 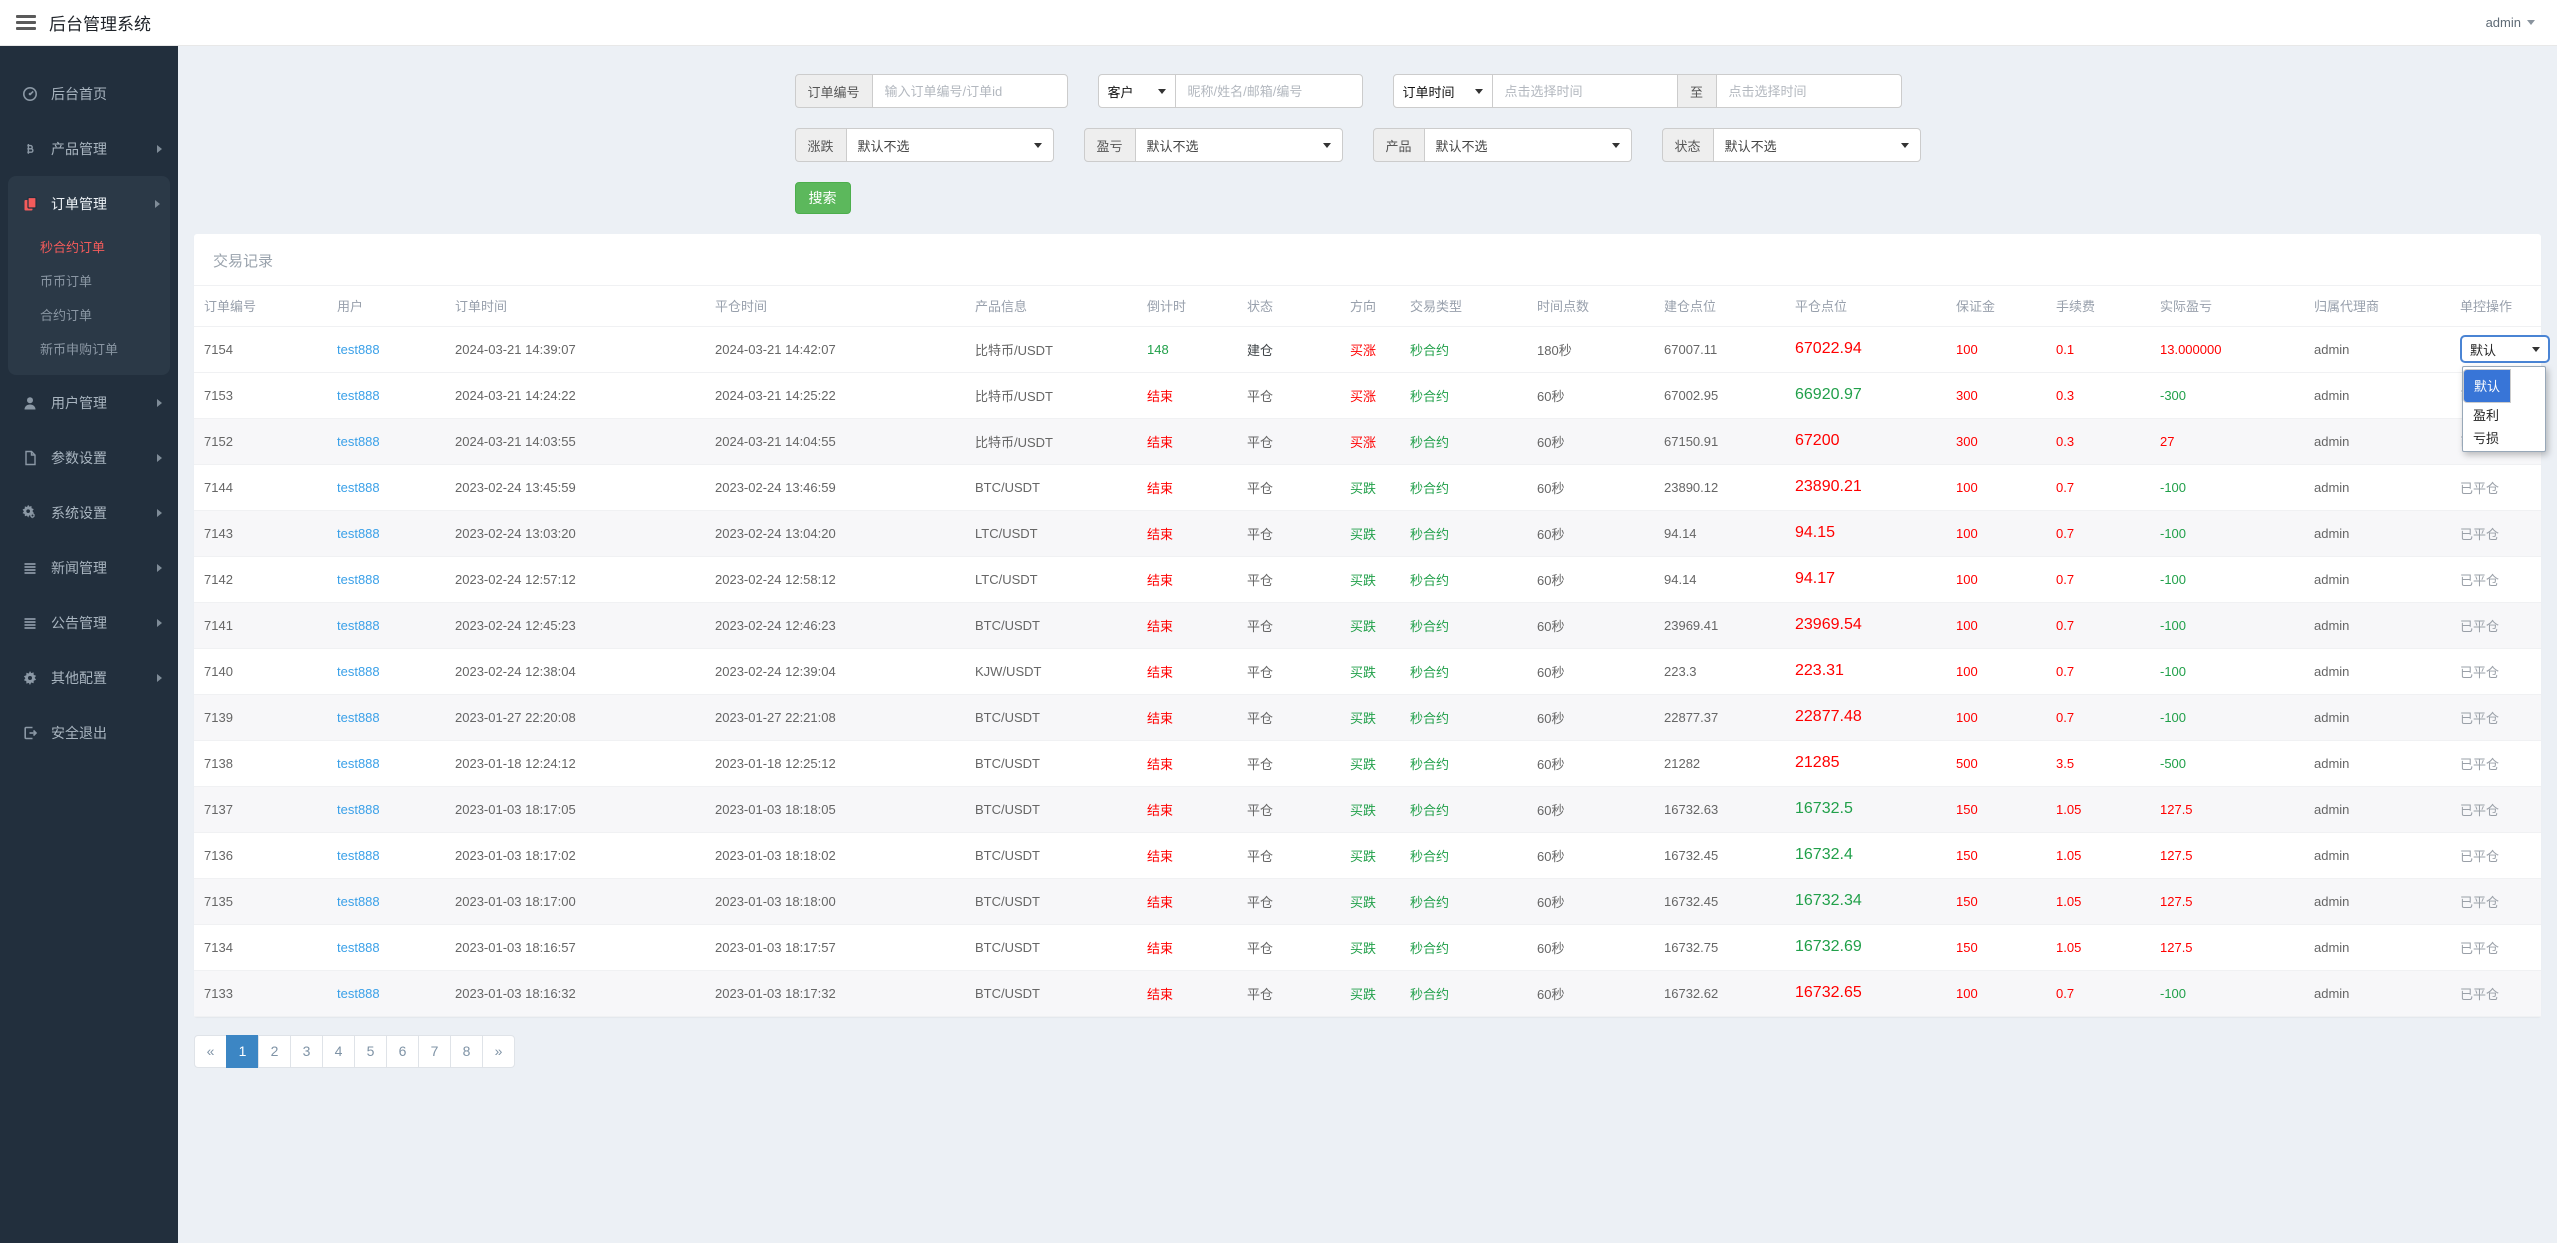 I want to click on page-8: 8, so click(x=466, y=1051).